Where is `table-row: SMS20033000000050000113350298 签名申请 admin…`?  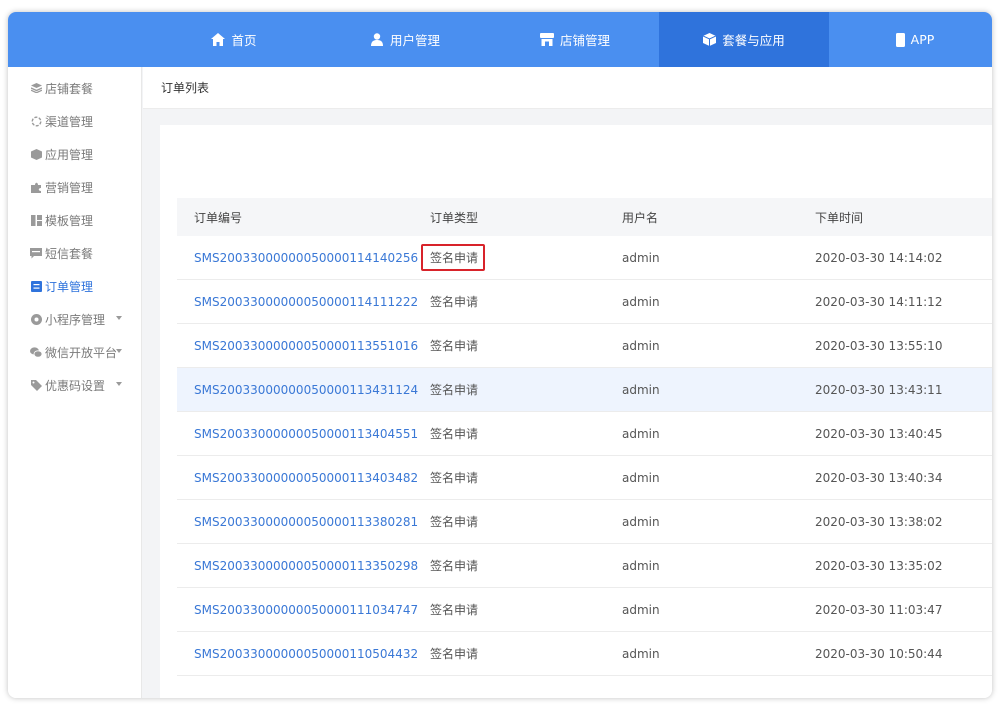 table-row: SMS20033000000050000113350298 签名申请 admin… is located at coordinates (584, 566).